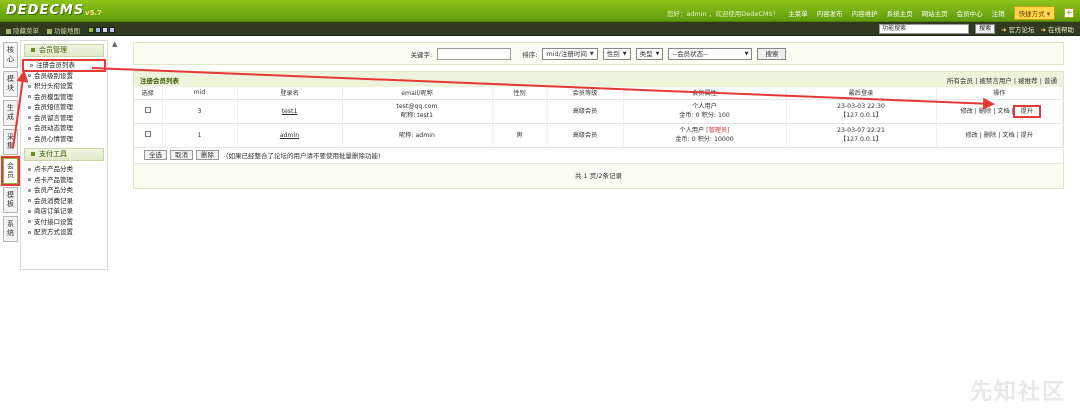 The image size is (1080, 410). What do you see at coordinates (999, 93) in the screenshot?
I see `col-ops: 操作` at bounding box center [999, 93].